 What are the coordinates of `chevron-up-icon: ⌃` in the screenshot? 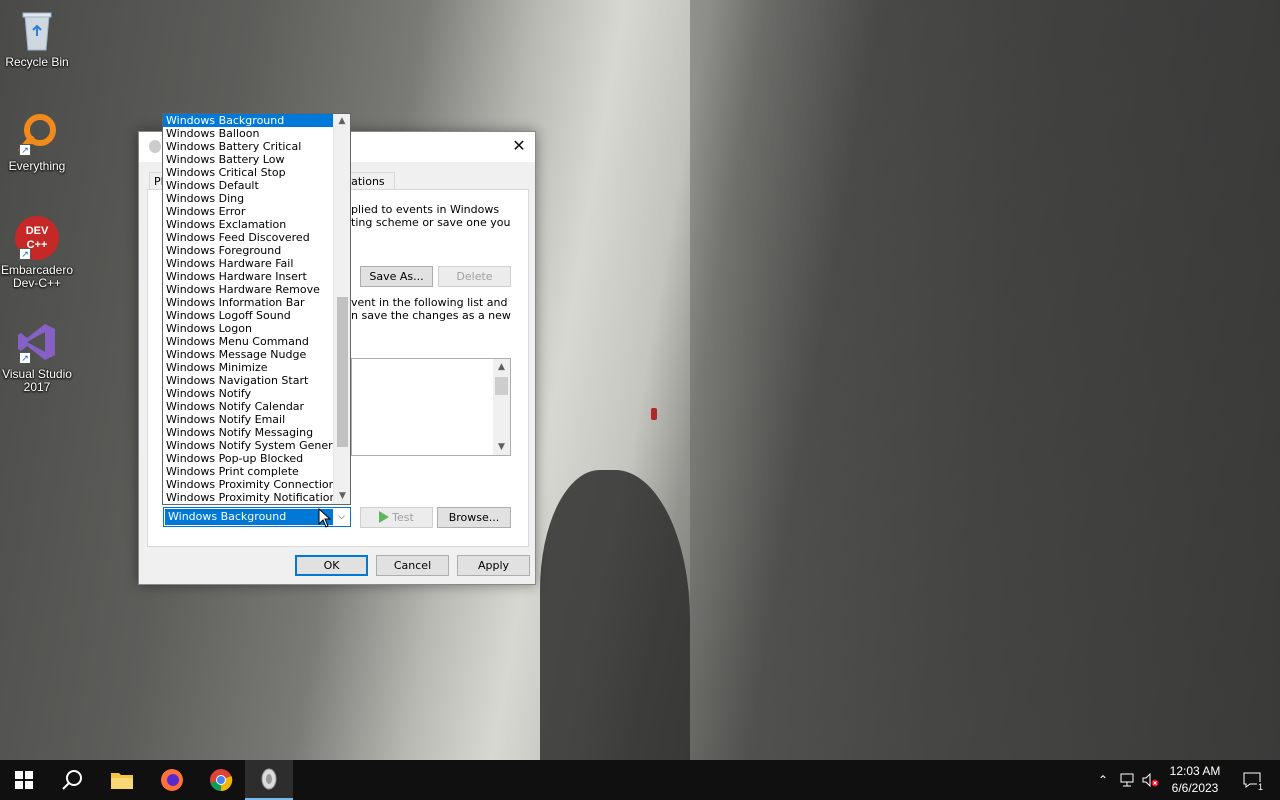 It's located at (1103, 780).